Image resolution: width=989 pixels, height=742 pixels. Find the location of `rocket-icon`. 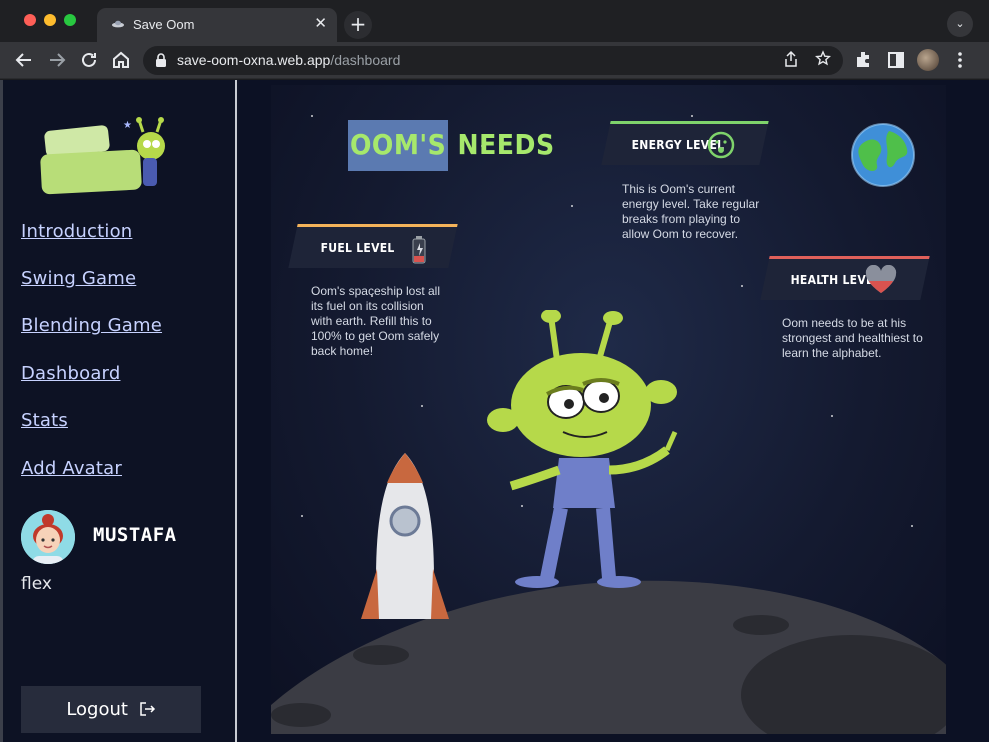

rocket-icon is located at coordinates (405, 536).